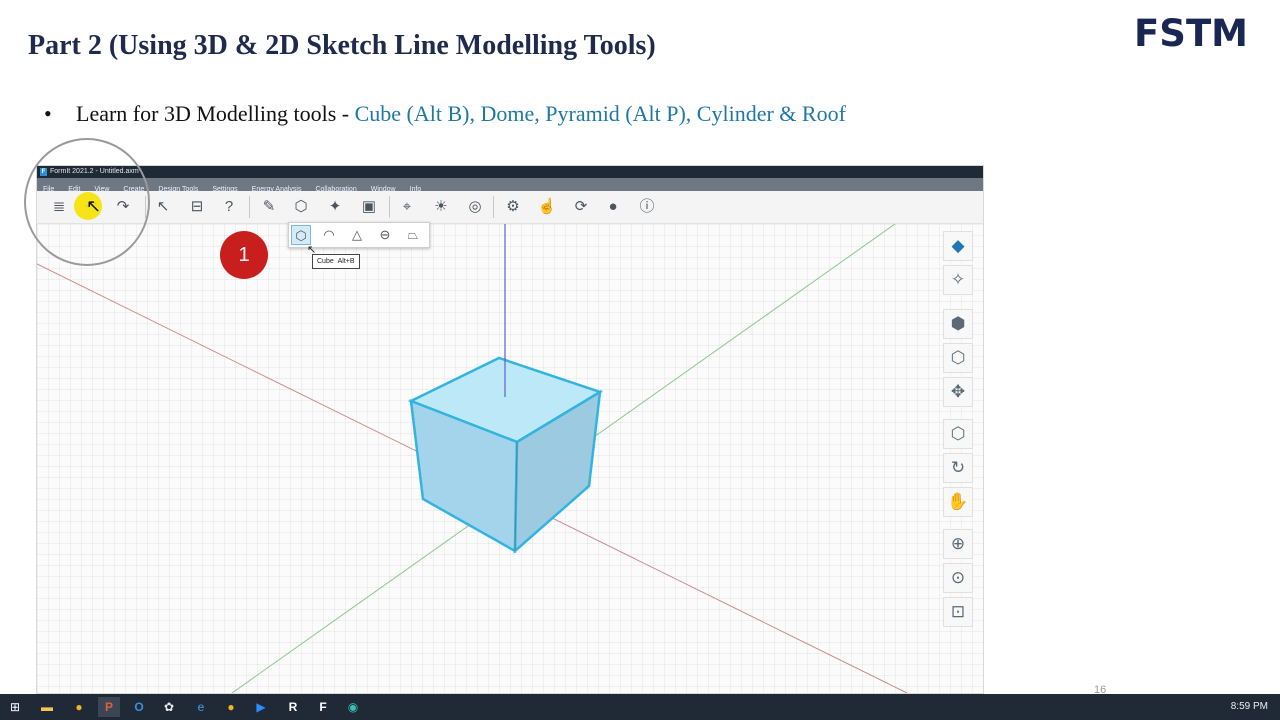 The image size is (1280, 720). I want to click on info-icon: ⓘ, so click(647, 207).